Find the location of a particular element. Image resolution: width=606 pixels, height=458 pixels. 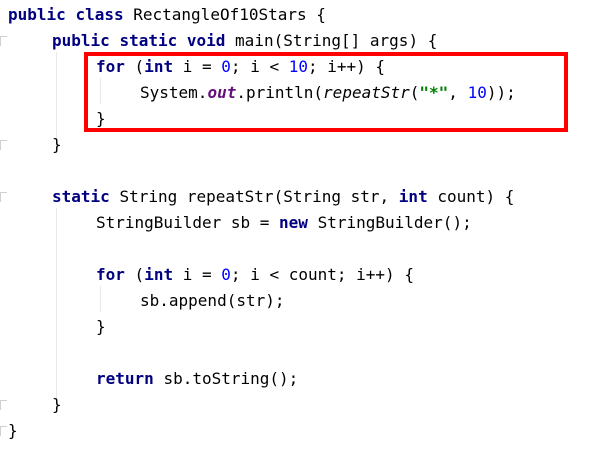

statement: sb.append(str); is located at coordinates (212, 300).